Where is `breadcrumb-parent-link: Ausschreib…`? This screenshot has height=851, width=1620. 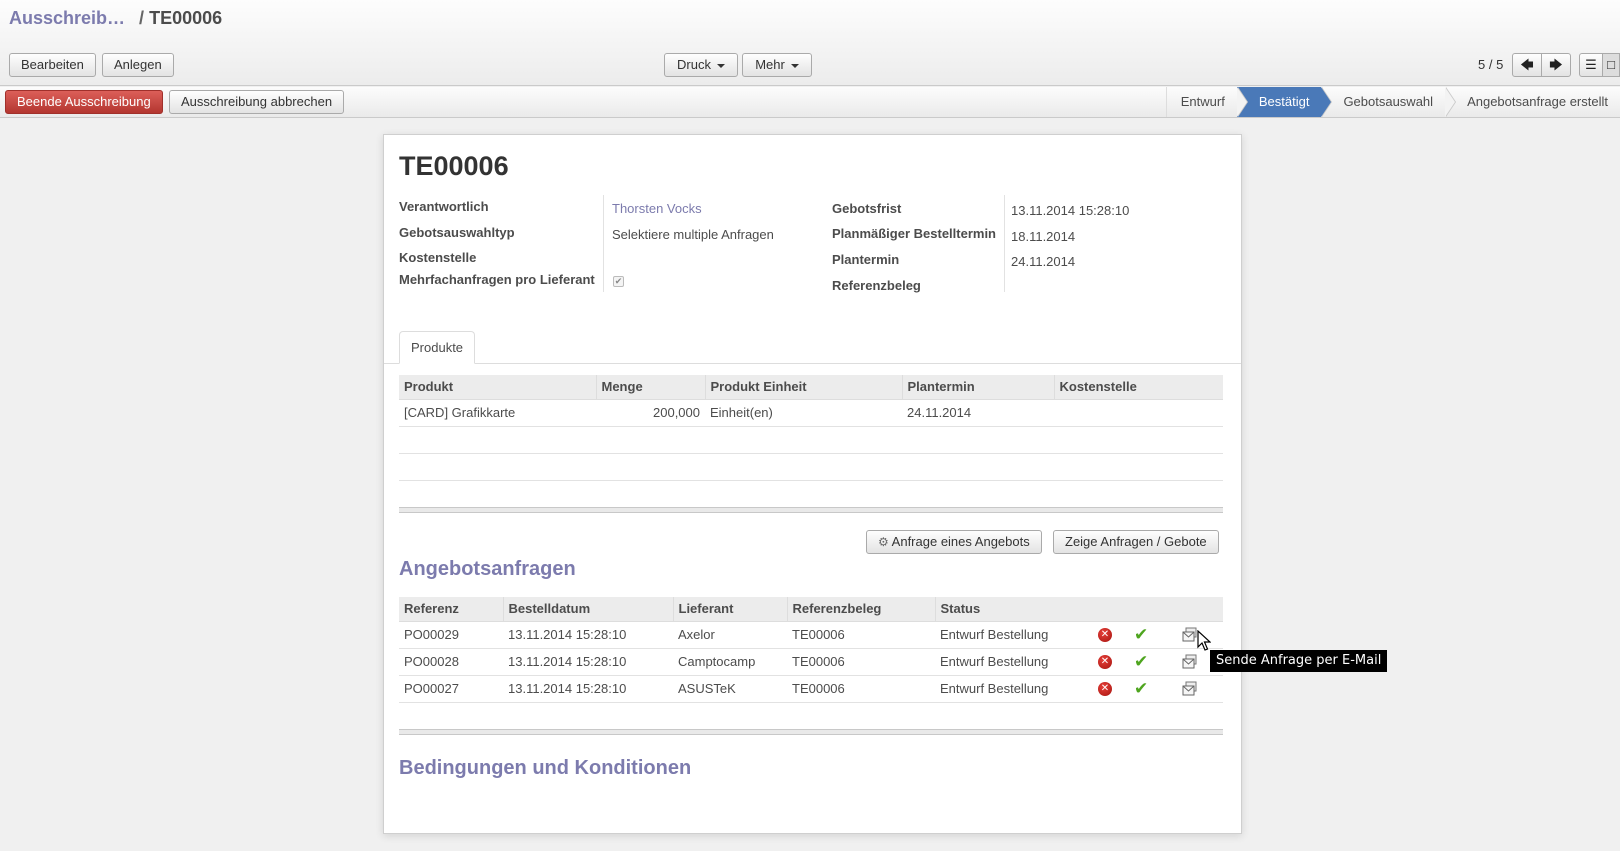
breadcrumb-parent-link: Ausschreib… is located at coordinates (67, 18).